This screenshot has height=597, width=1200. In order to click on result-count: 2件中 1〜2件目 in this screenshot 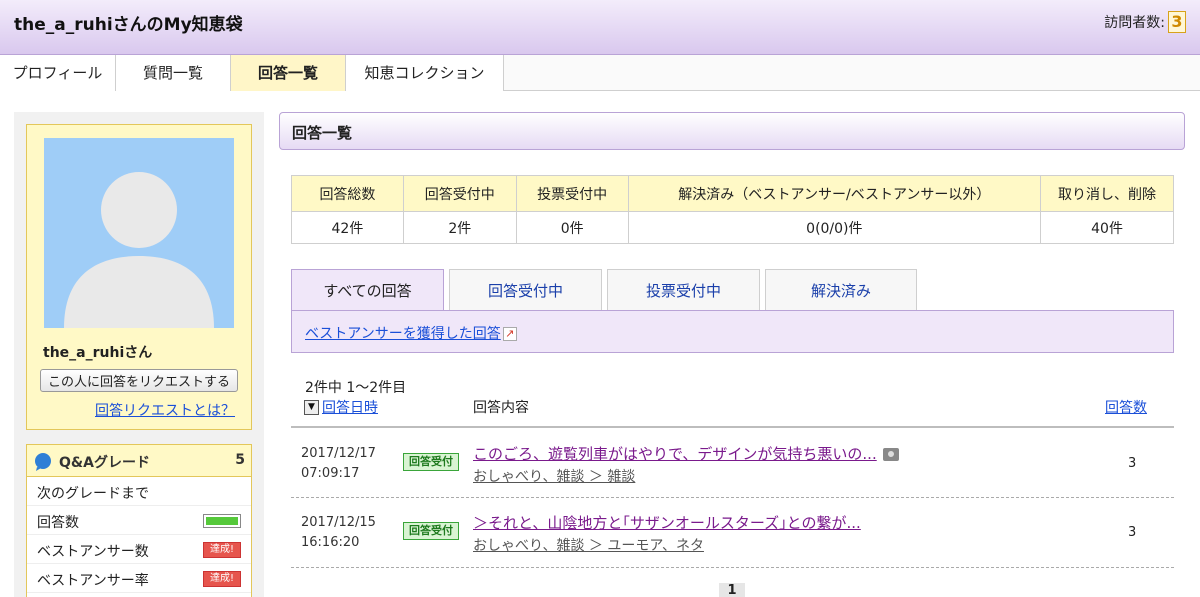, I will do `click(356, 388)`.